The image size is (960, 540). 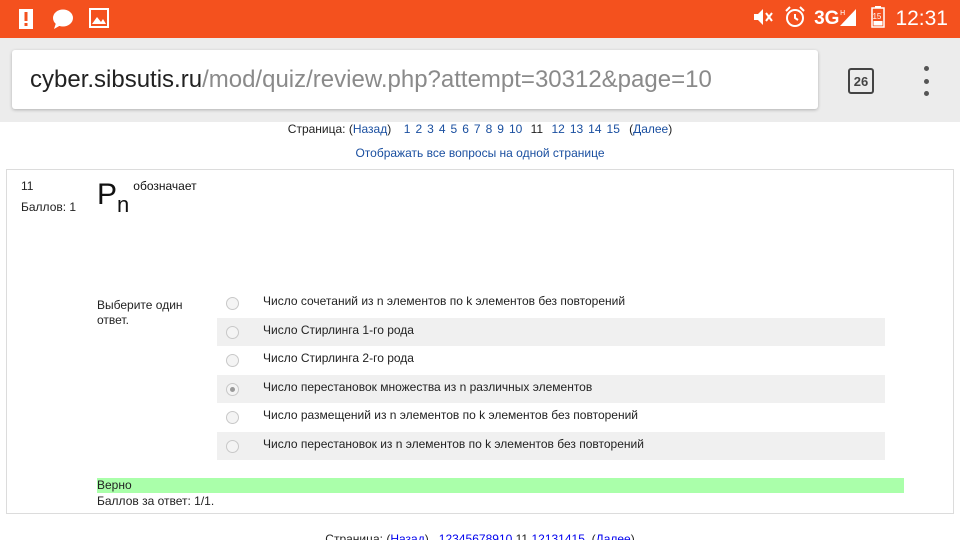 I want to click on pager-pages-before: 12345678910, so click(x=476, y=536).